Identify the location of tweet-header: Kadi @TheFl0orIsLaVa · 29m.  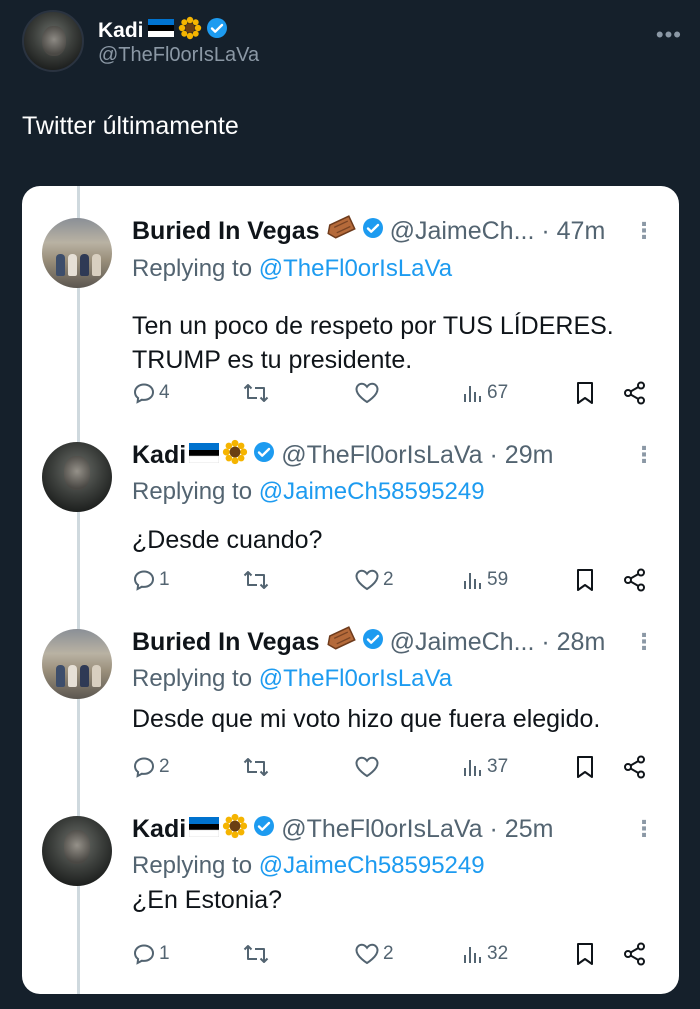
(342, 455).